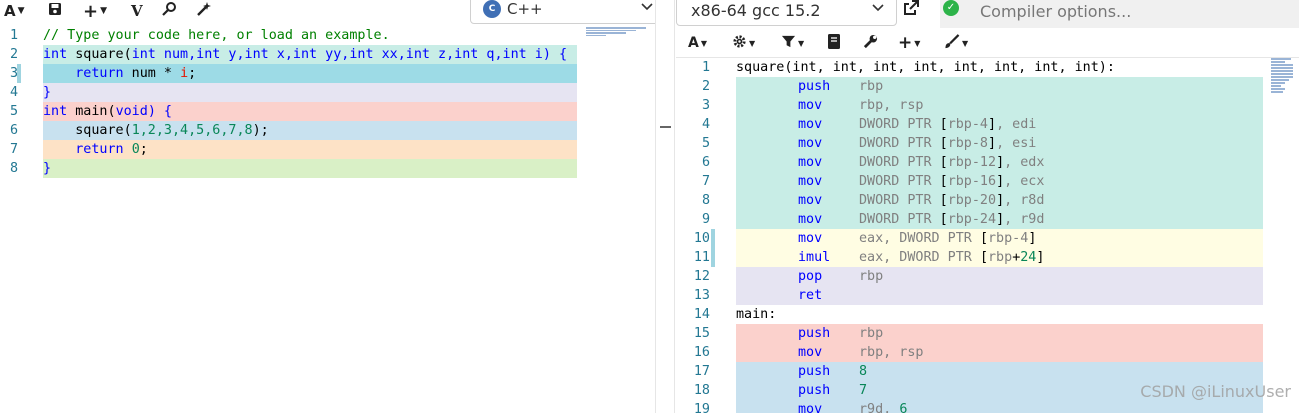  Describe the element at coordinates (1285, 88) in the screenshot. I see `assembly-minimap` at that location.